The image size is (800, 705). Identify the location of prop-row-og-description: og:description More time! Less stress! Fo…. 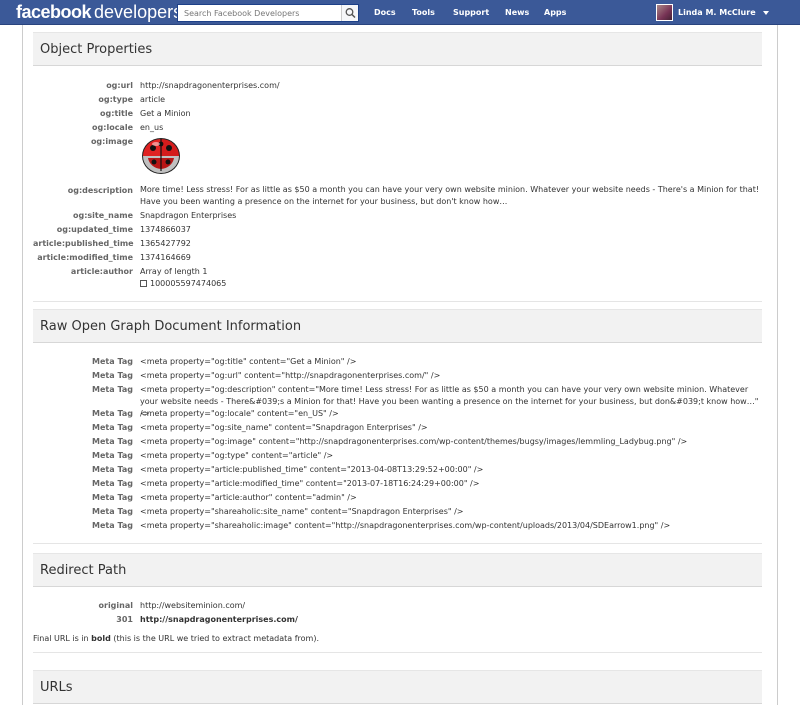
(413, 195).